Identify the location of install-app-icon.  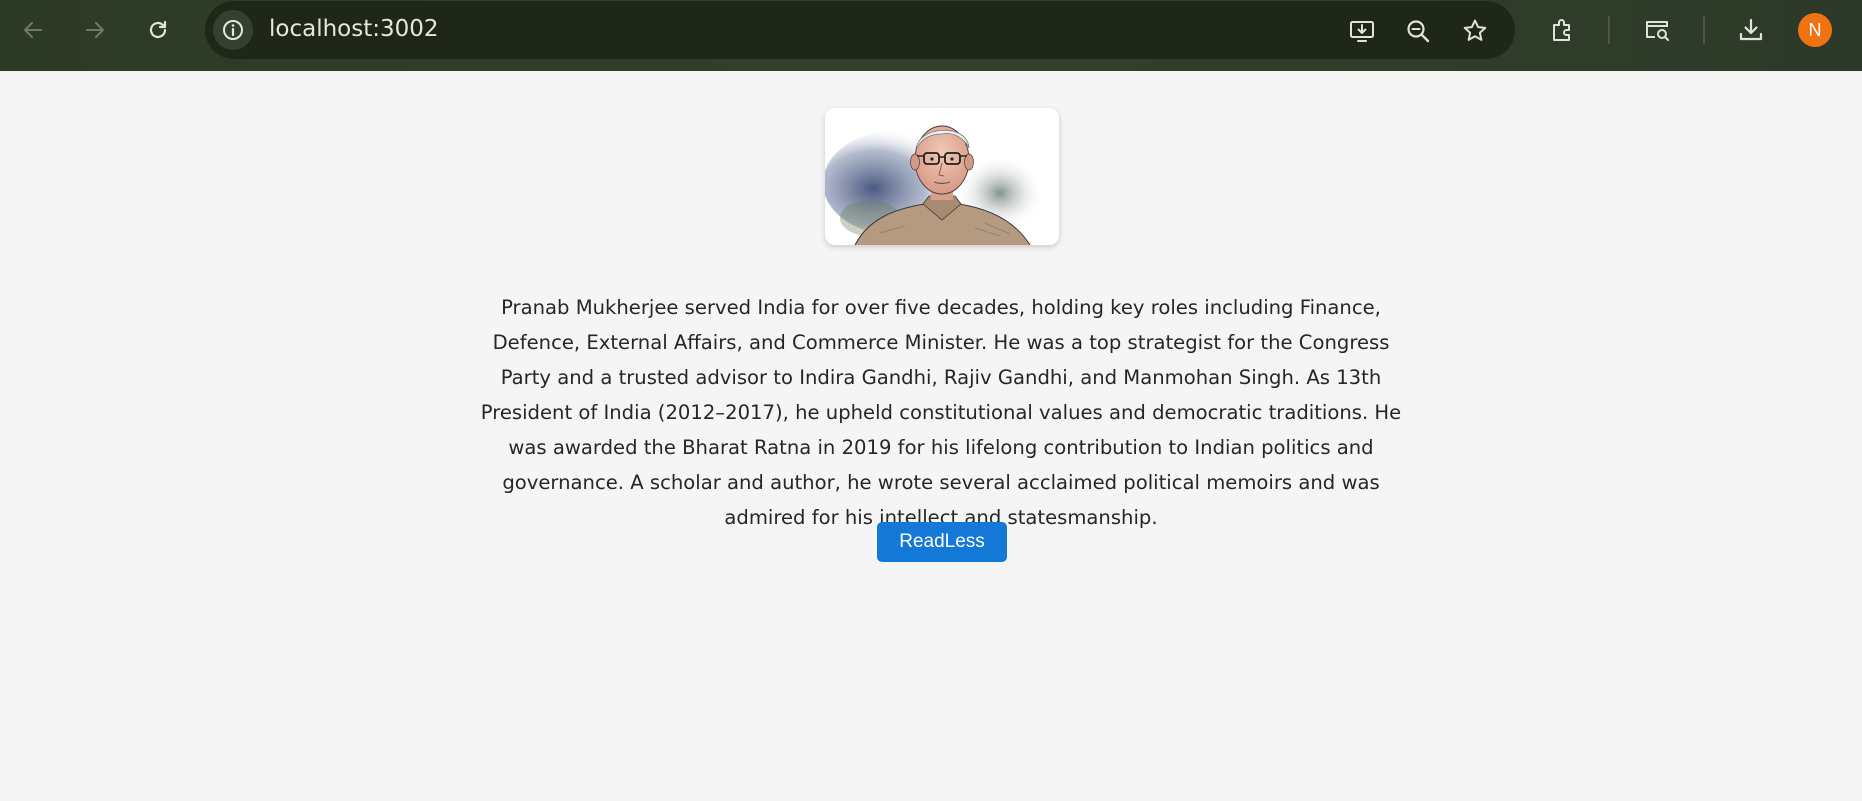
(1362, 31).